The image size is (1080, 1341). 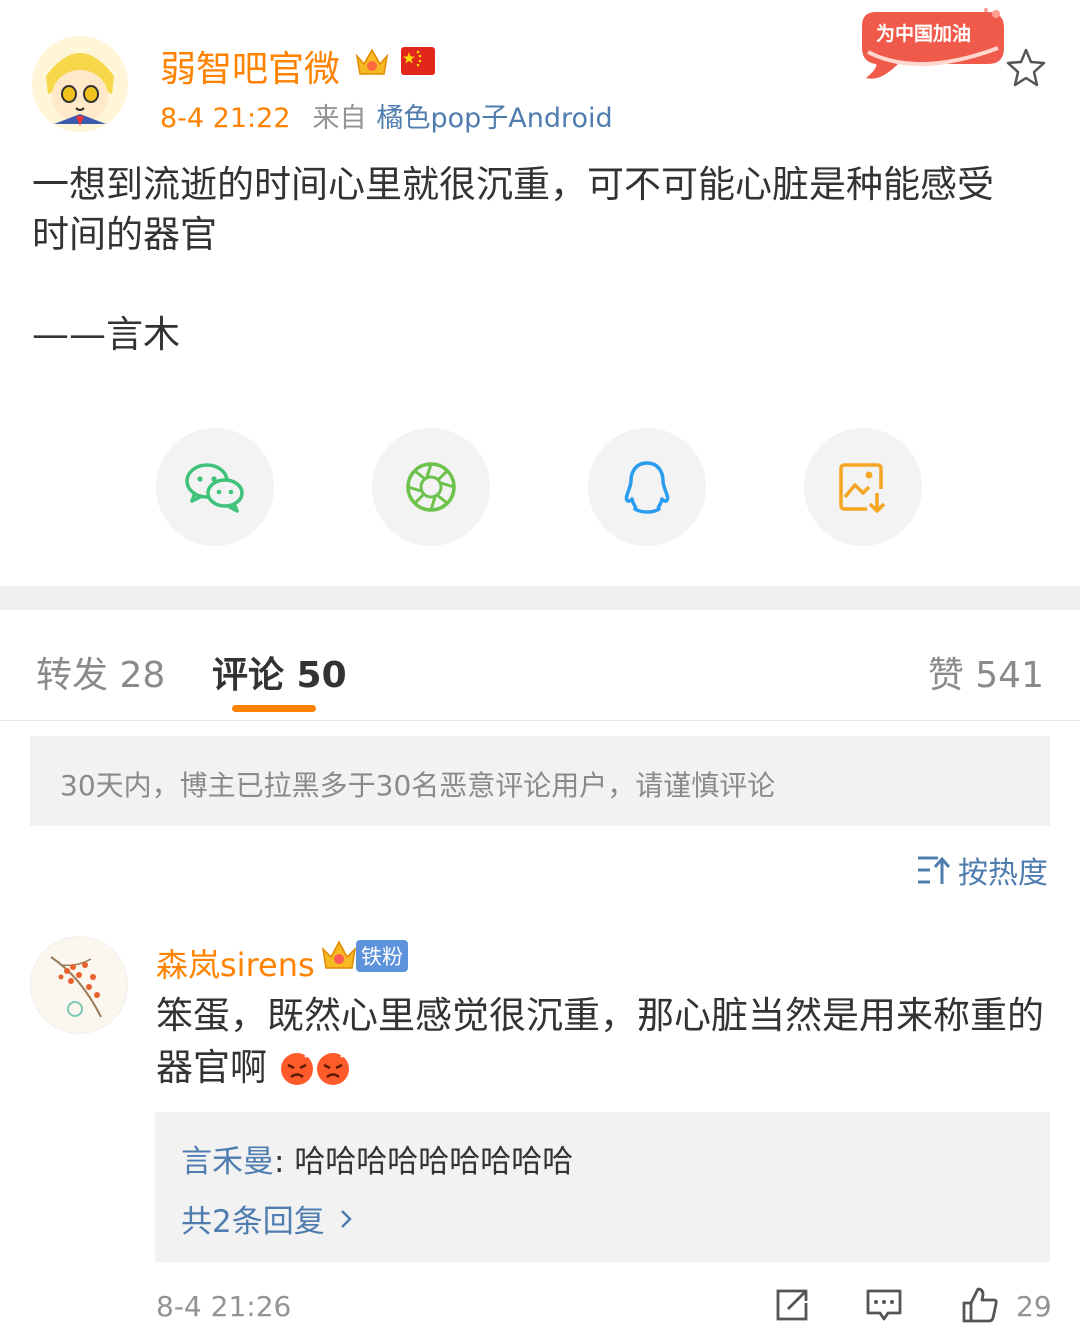 What do you see at coordinates (250, 66) in the screenshot?
I see `author-name: 弱智吧官微` at bounding box center [250, 66].